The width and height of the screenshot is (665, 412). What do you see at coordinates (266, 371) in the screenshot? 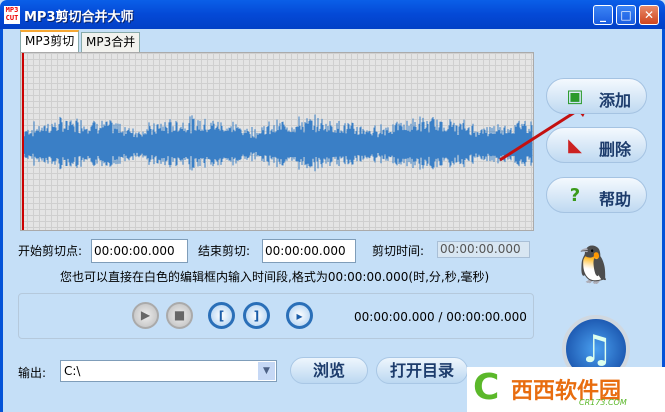
I see `chevron-down-icon: ▼` at bounding box center [266, 371].